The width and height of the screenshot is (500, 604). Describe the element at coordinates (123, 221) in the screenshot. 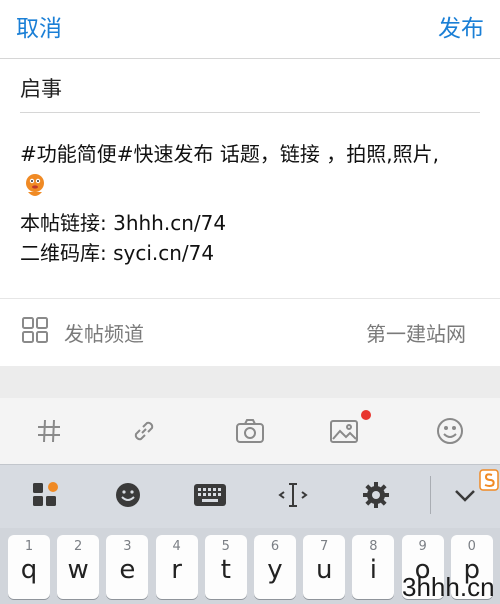

I see `post-body-line-2: 本帖链接: 3hhh.cn/74` at that location.